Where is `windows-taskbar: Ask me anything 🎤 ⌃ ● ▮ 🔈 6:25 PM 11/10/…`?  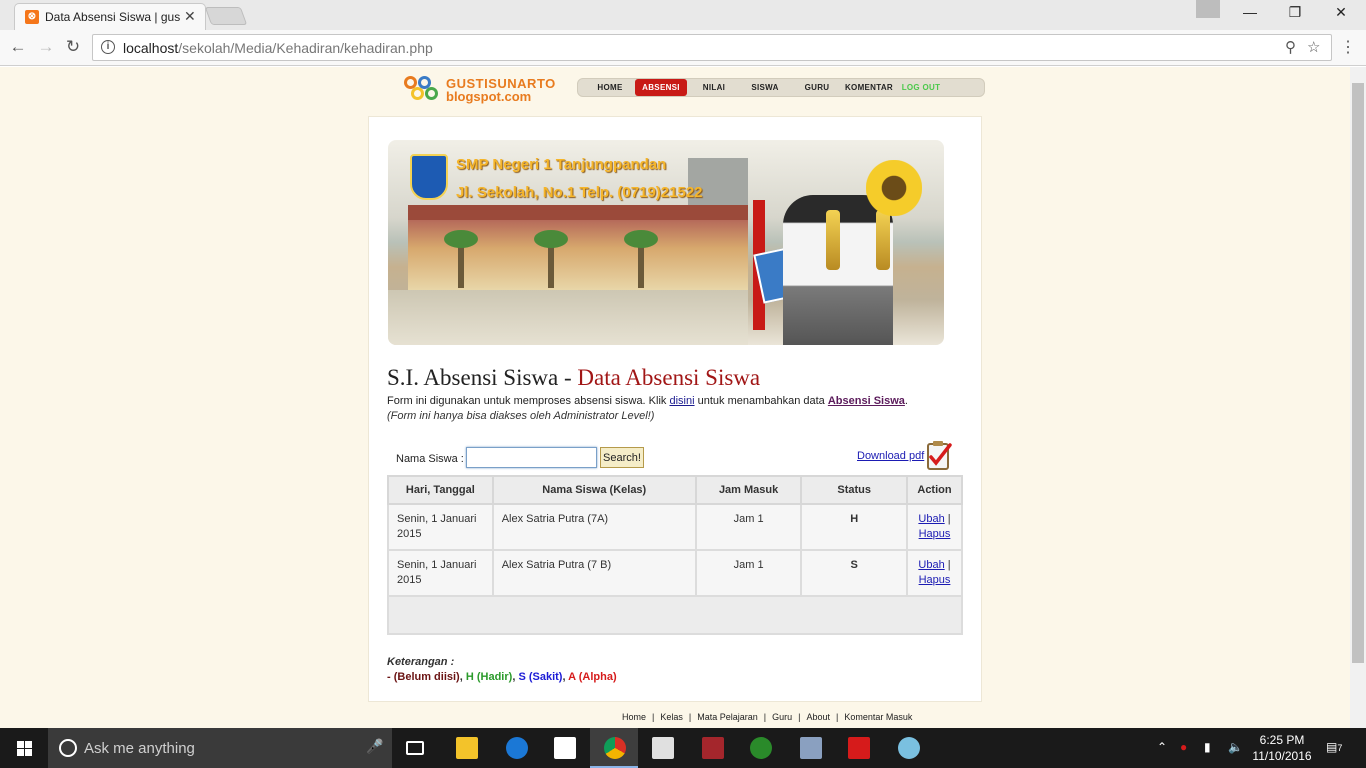
windows-taskbar: Ask me anything 🎤 ⌃ ● ▮ 🔈 6:25 PM 11/10/… is located at coordinates (683, 748).